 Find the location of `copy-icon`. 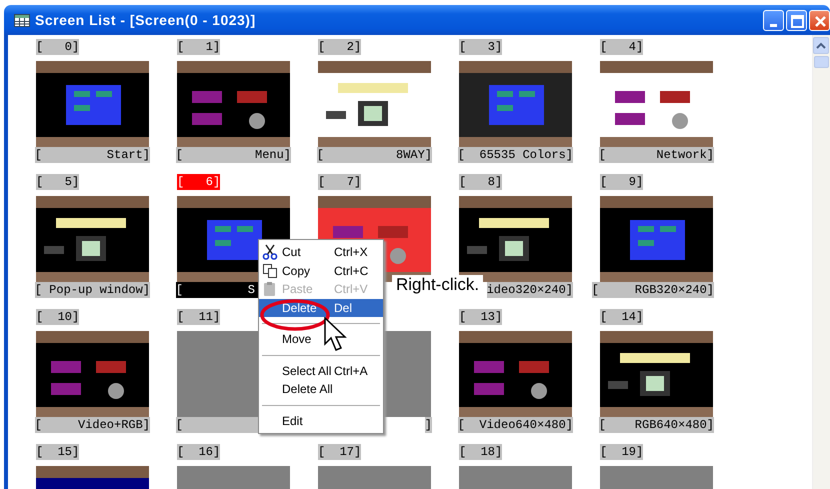

copy-icon is located at coordinates (270, 270).